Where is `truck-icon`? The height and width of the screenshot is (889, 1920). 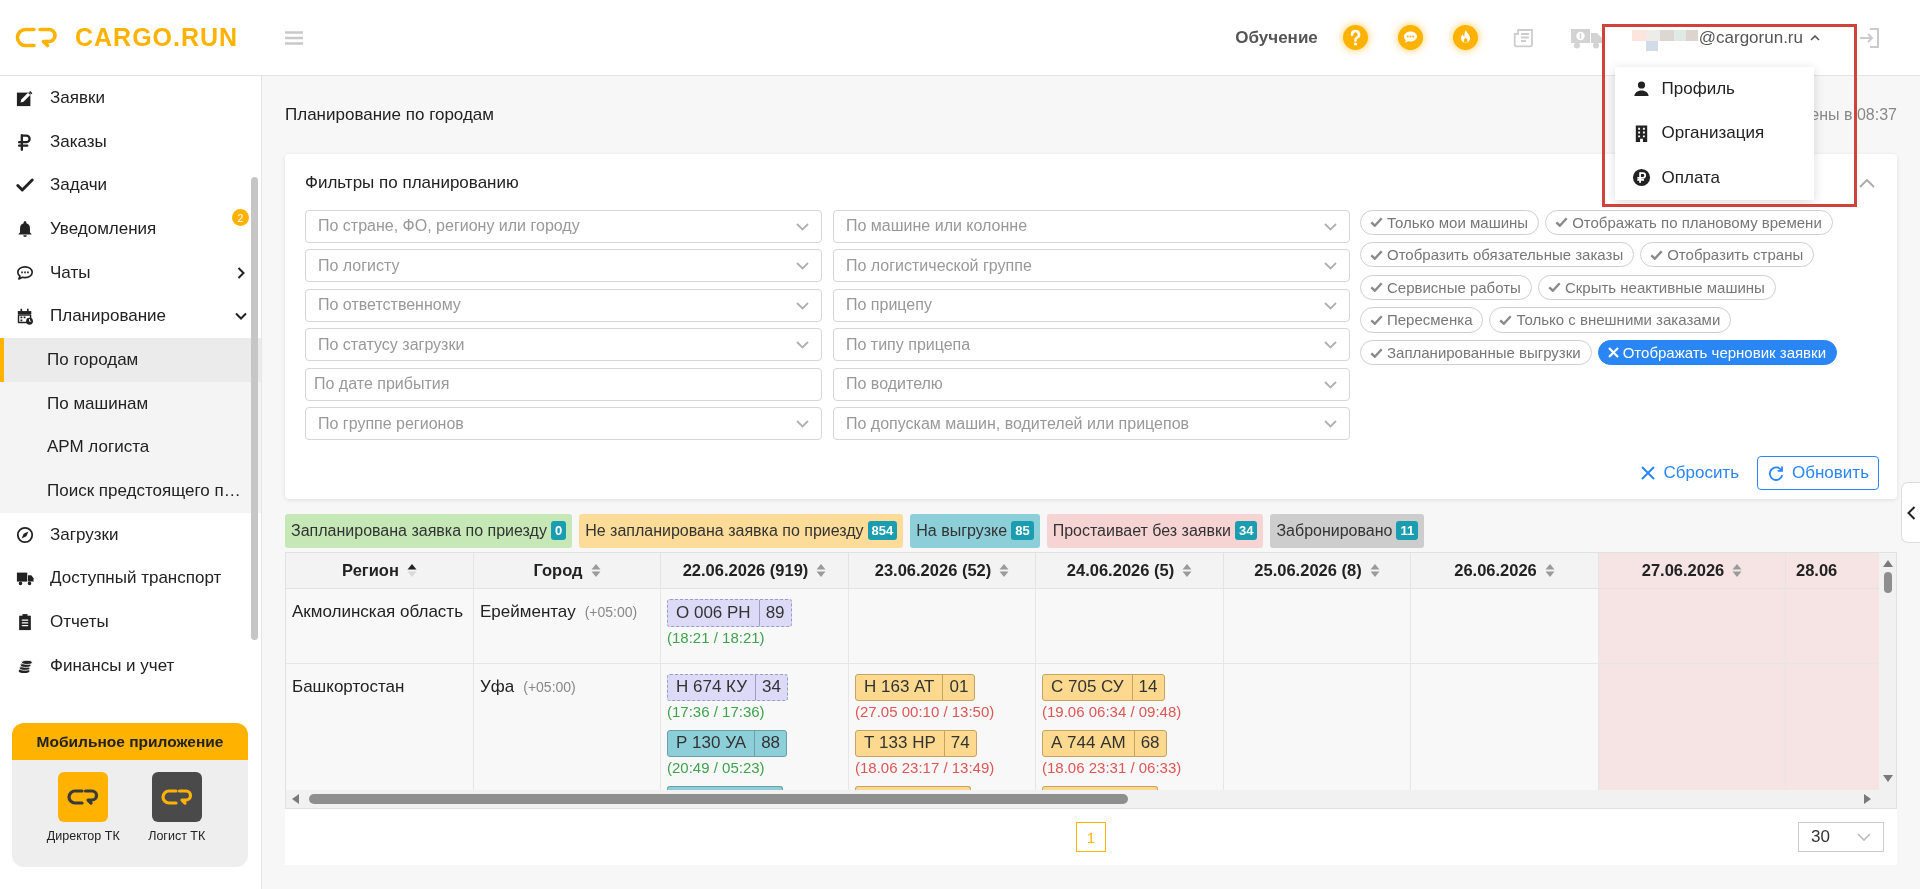 truck-icon is located at coordinates (1586, 37).